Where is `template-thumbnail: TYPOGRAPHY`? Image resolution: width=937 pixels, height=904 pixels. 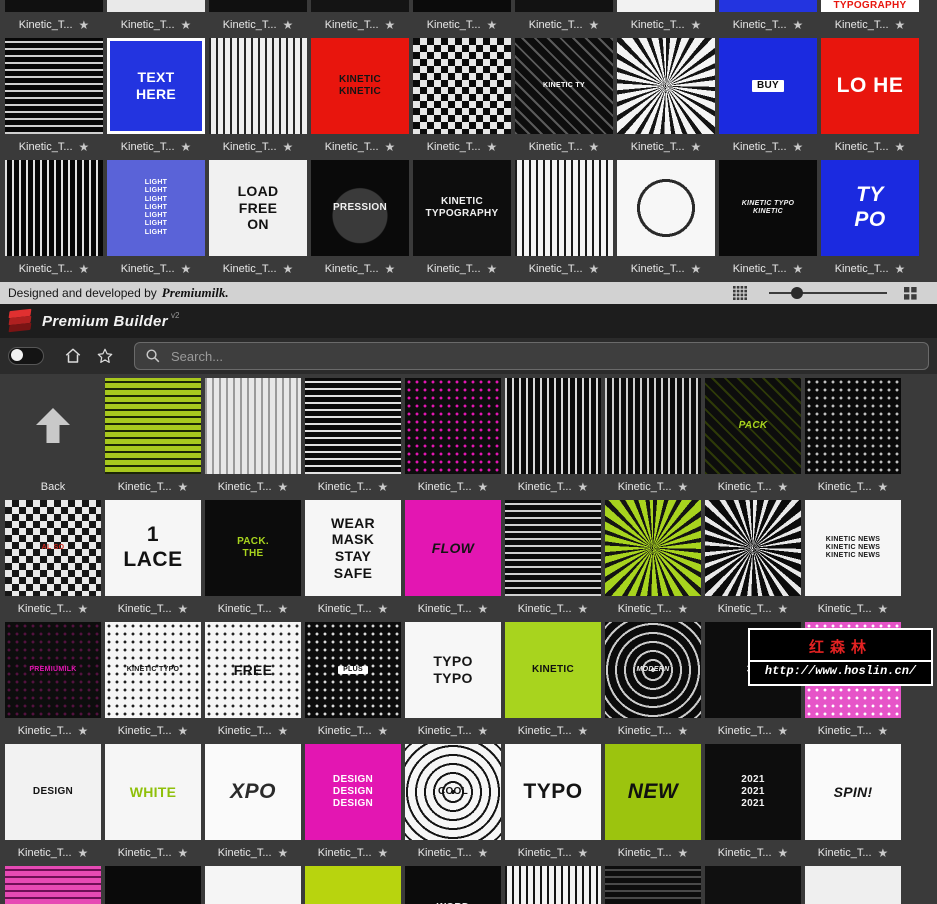
template-thumbnail: TYPOGRAPHY is located at coordinates (870, 6).